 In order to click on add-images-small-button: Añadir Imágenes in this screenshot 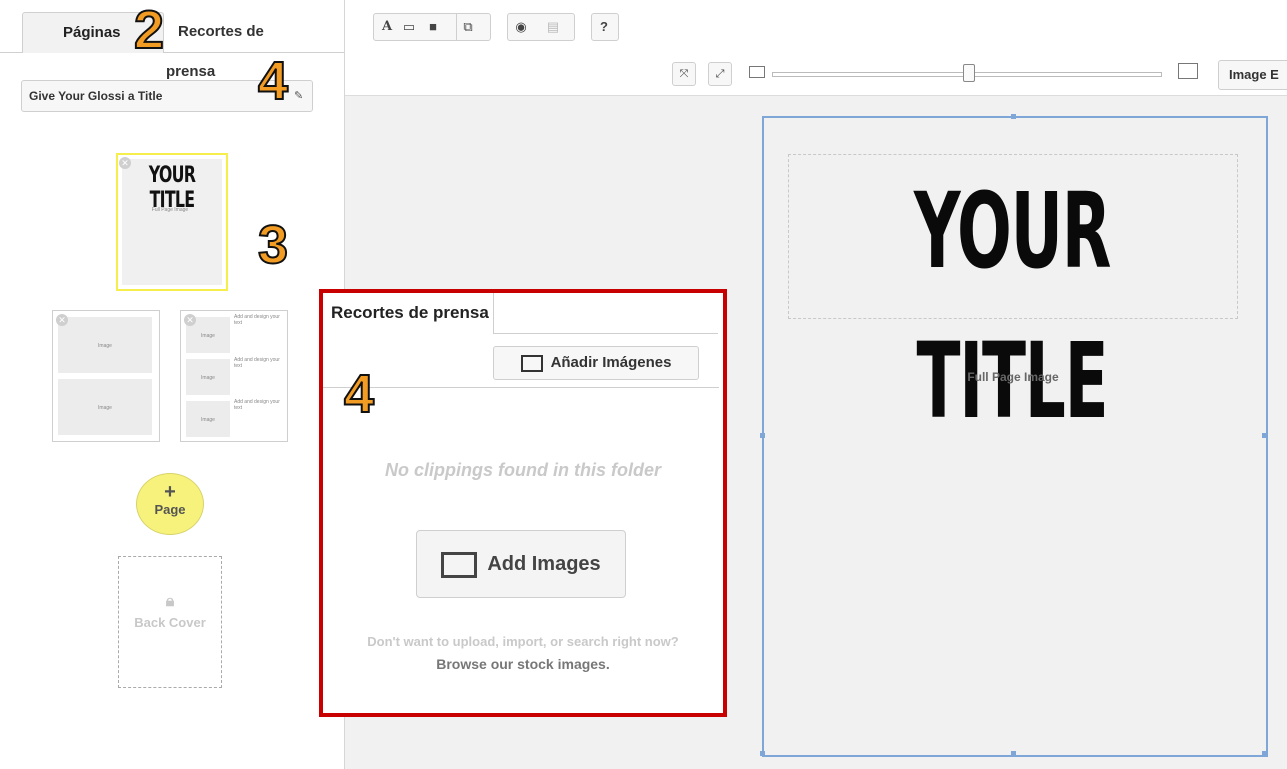, I will do `click(596, 363)`.